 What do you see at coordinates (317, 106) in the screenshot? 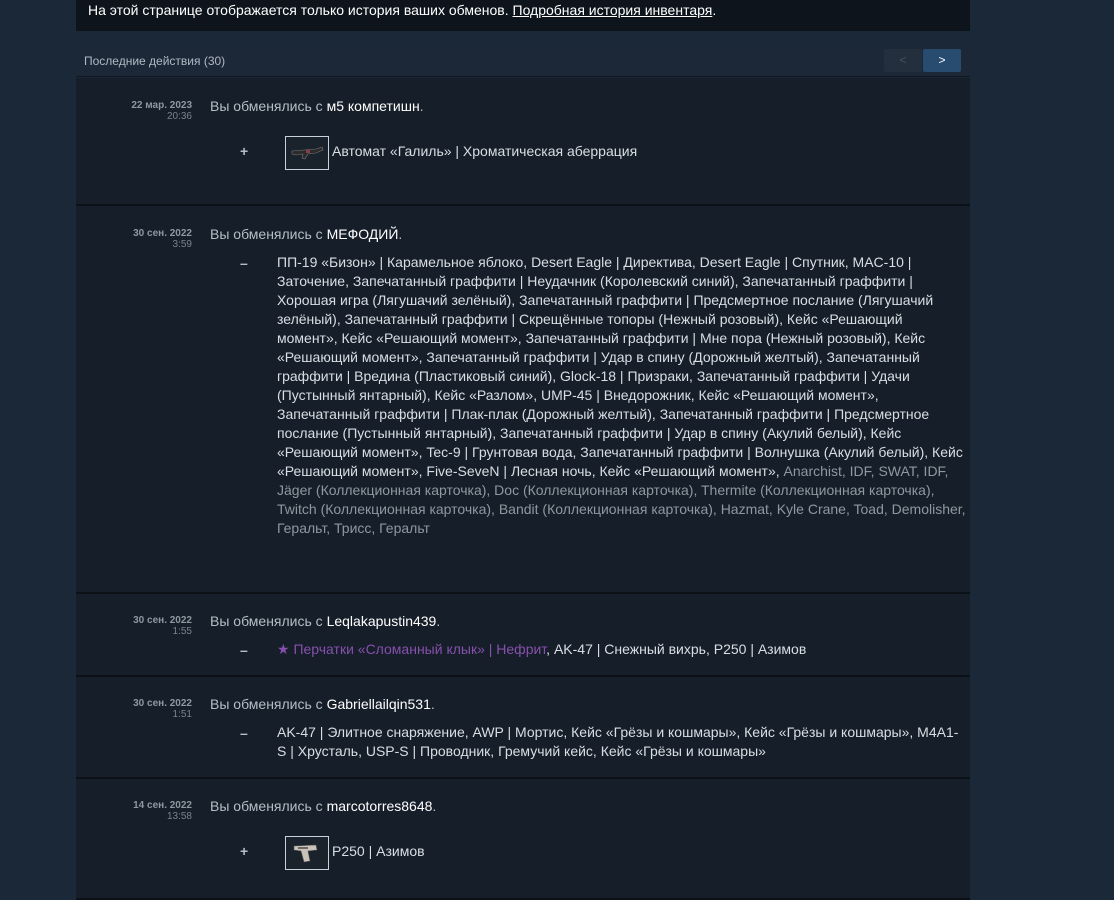
I see `trade-description: Вы обменялись с м5 компетишн.` at bounding box center [317, 106].